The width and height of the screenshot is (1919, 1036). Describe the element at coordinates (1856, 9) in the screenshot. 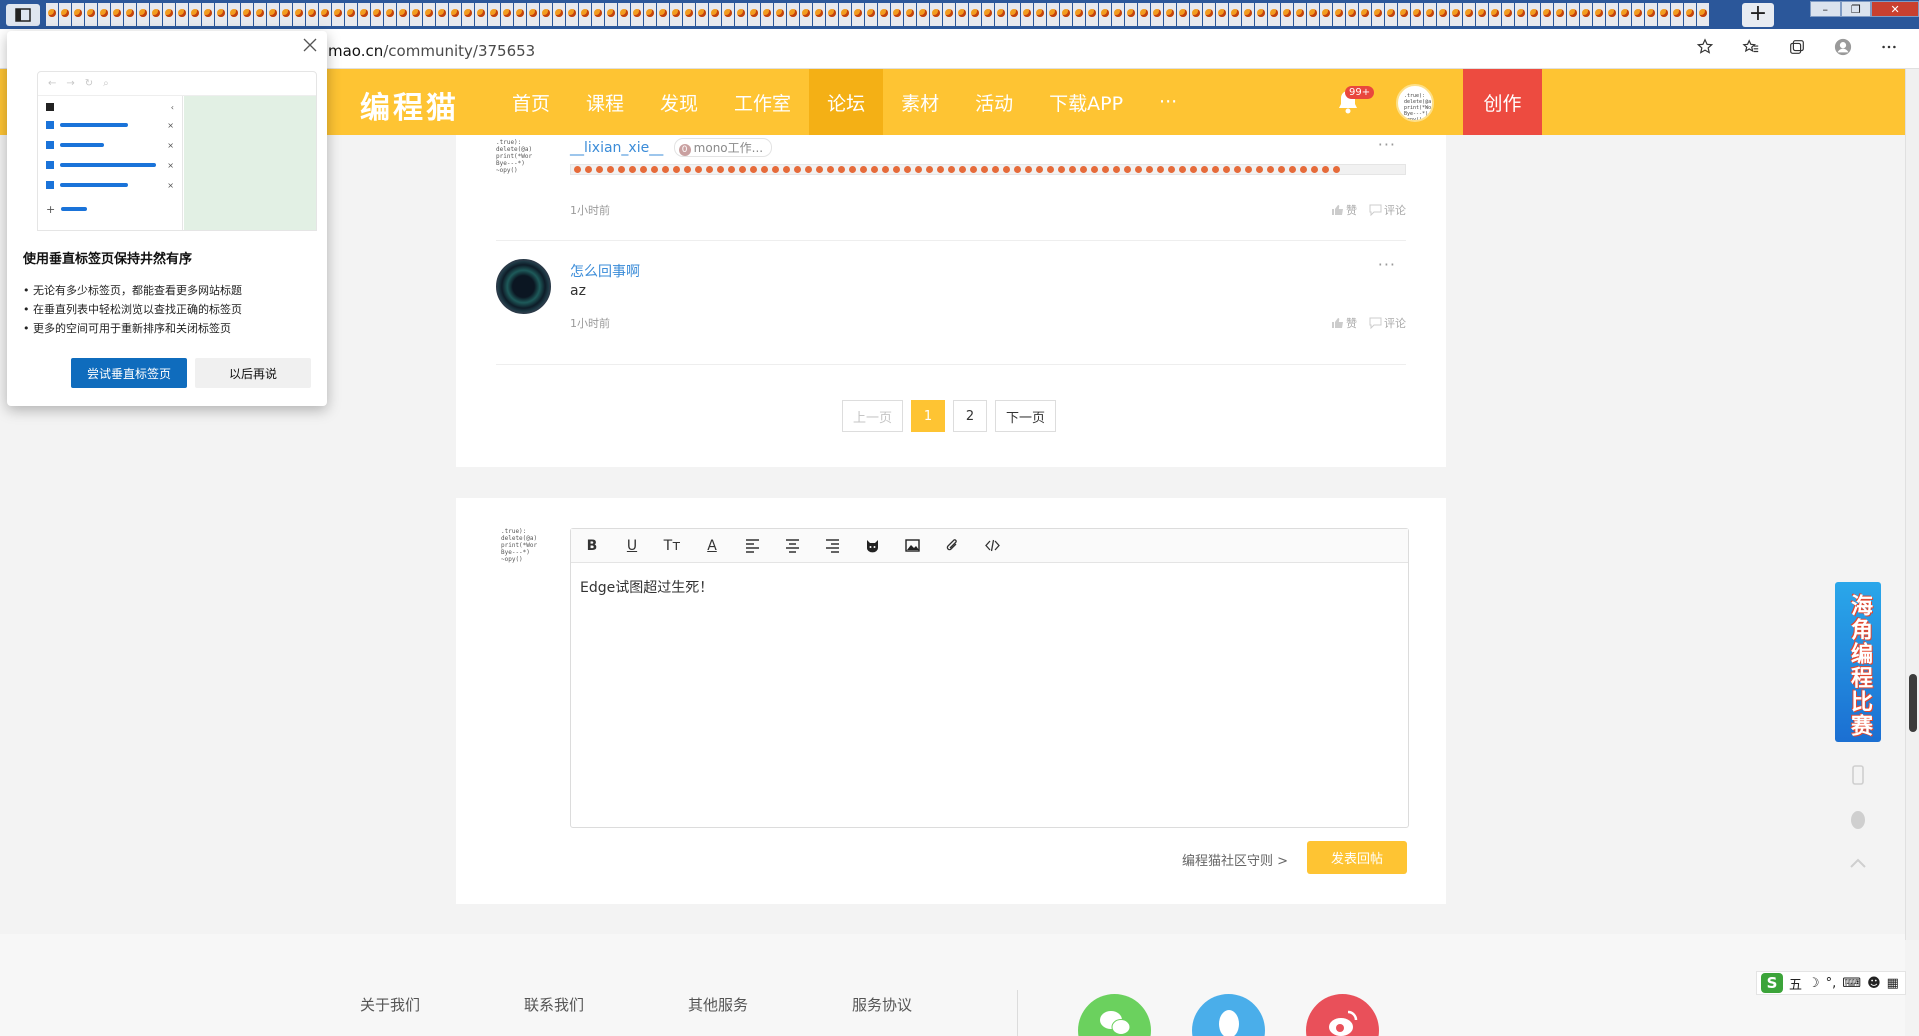

I see `restore-button: ❐` at that location.